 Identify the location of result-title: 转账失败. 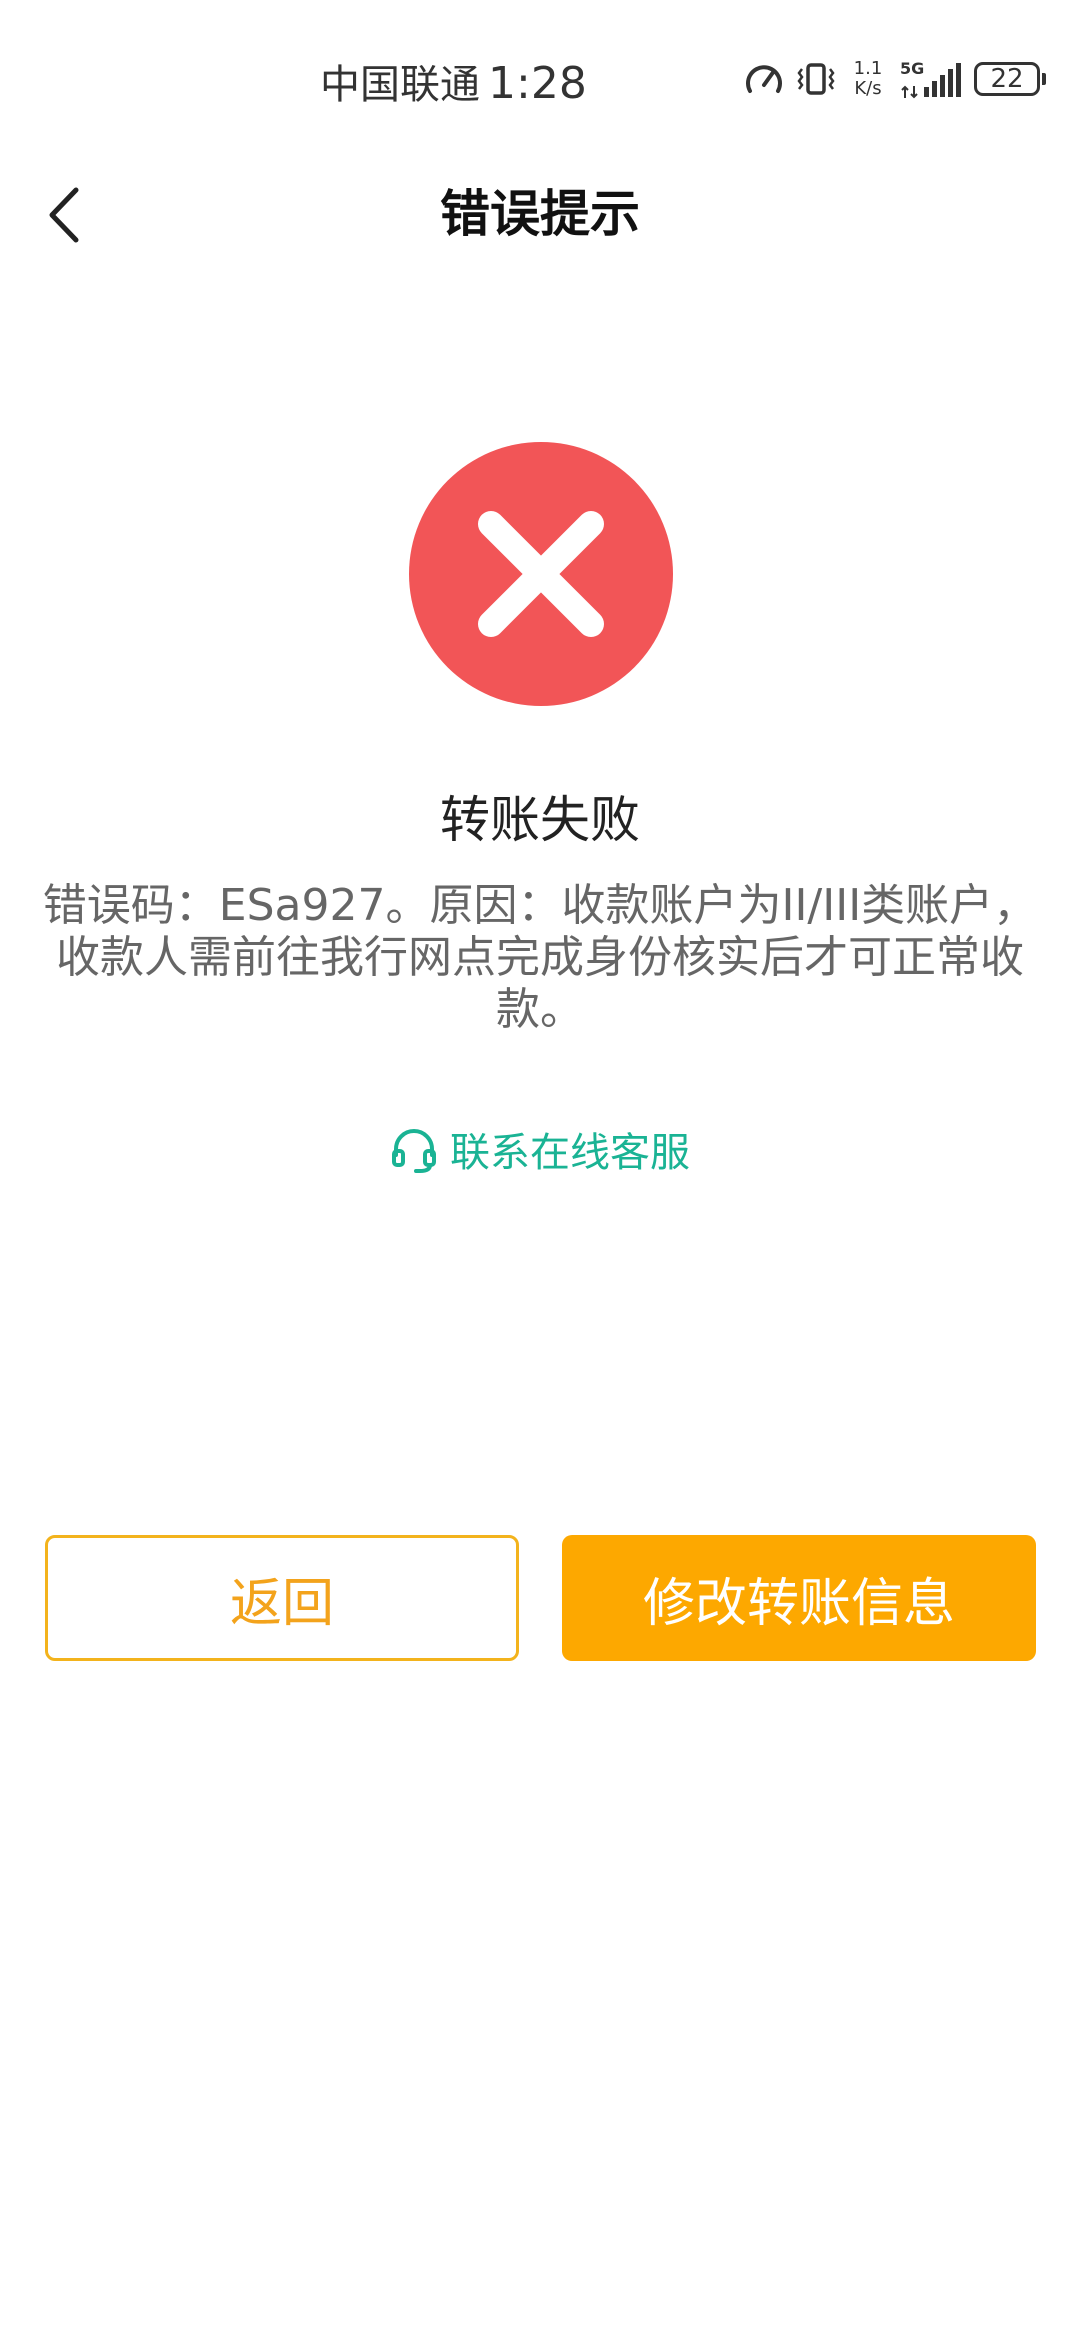
(540, 820).